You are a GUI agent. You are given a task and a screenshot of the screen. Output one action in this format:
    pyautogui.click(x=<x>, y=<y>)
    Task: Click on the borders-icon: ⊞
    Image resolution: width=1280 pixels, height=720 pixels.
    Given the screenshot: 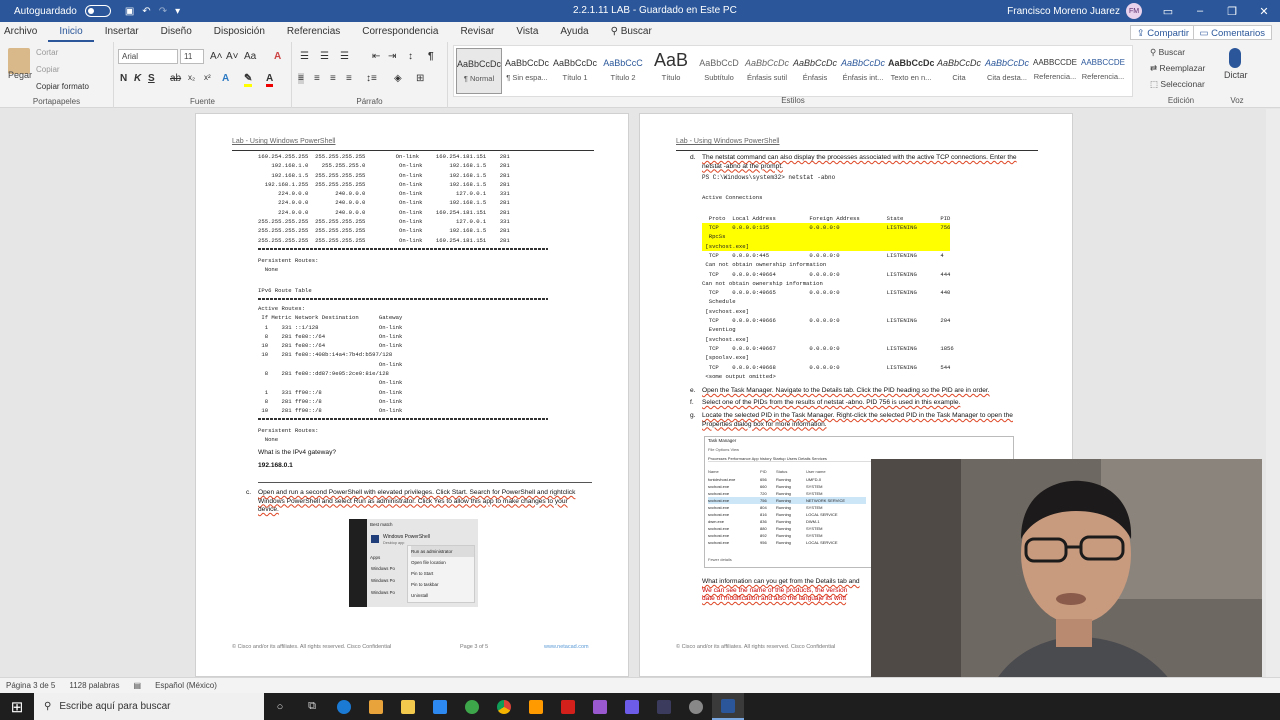 What is the action you would take?
    pyautogui.click(x=420, y=78)
    